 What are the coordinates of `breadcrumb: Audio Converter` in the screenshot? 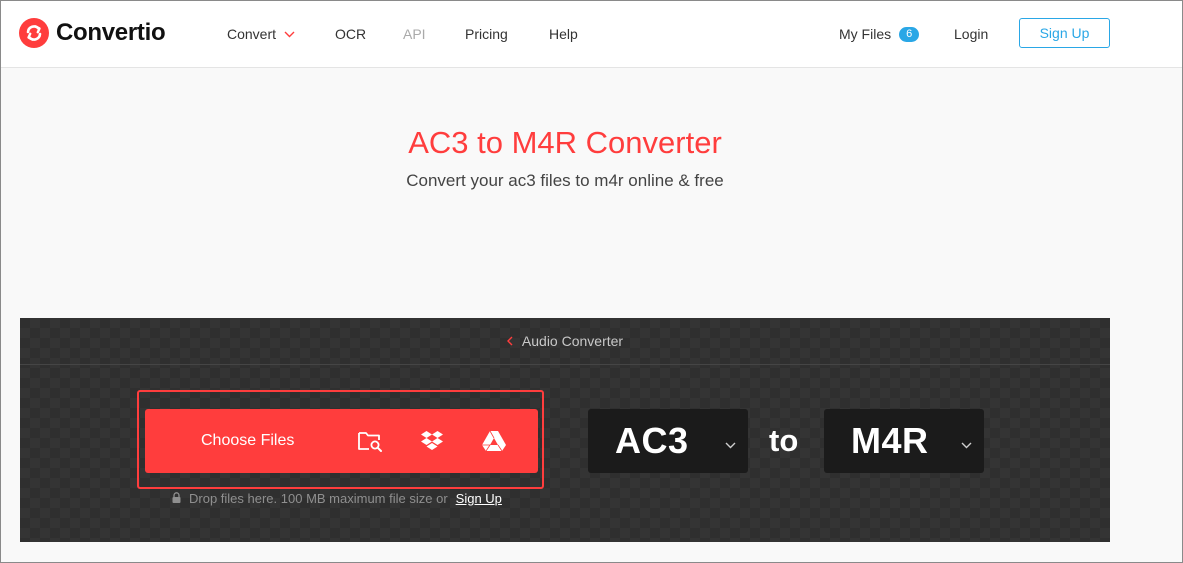 It's located at (565, 341).